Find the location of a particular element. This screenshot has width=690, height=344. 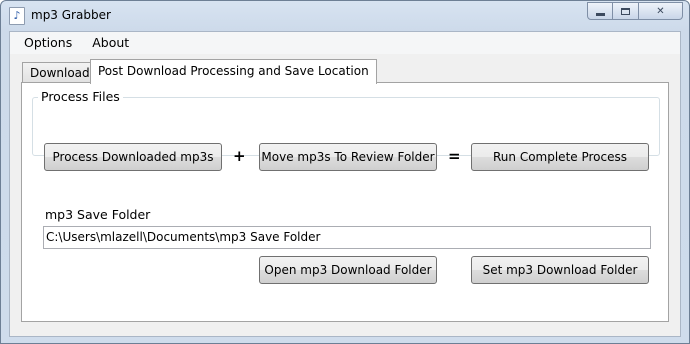

window-controls: ✕ is located at coordinates (635, 11).